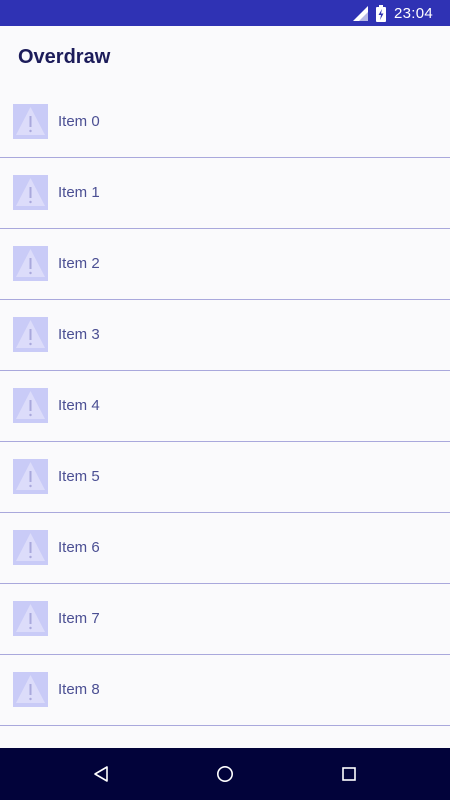 The image size is (450, 800). What do you see at coordinates (225, 477) in the screenshot?
I see `list-item: Item 5` at bounding box center [225, 477].